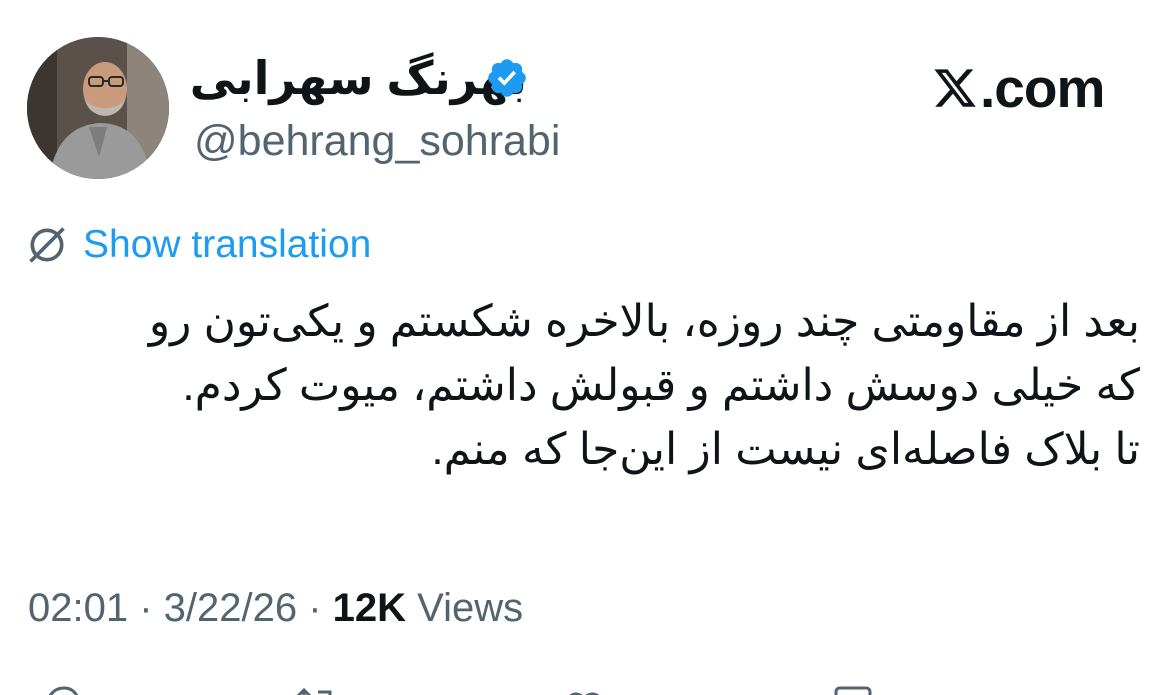 This screenshot has height=695, width=1170. I want to click on share-icon, so click(1120, 689).